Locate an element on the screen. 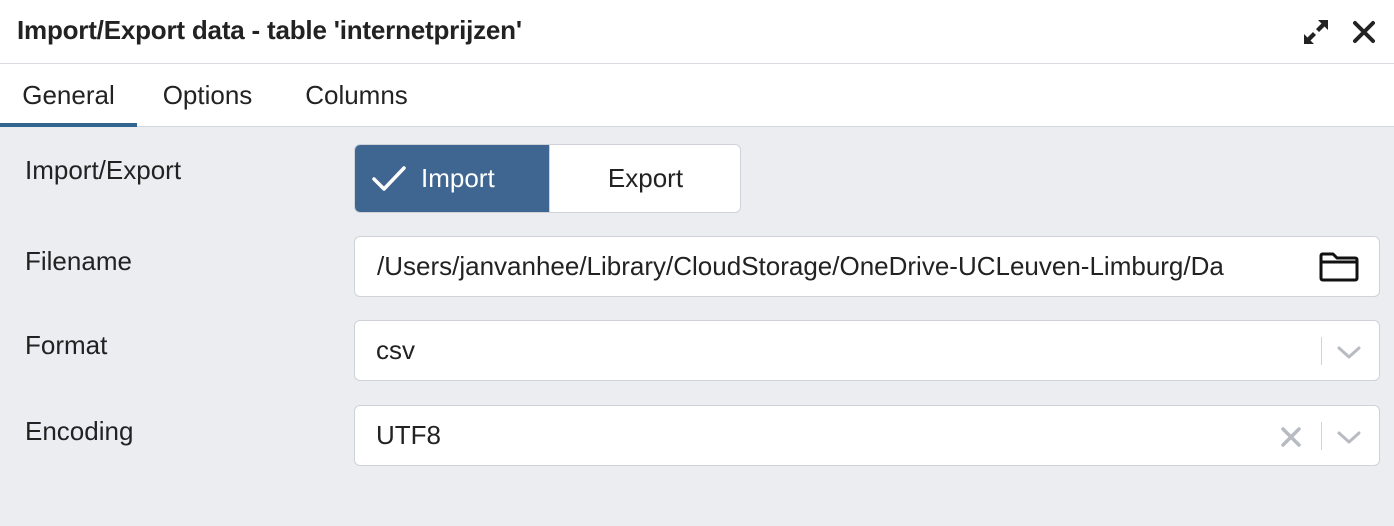 Image resolution: width=1394 pixels, height=526 pixels. encoding-label: Encoding is located at coordinates (79, 431).